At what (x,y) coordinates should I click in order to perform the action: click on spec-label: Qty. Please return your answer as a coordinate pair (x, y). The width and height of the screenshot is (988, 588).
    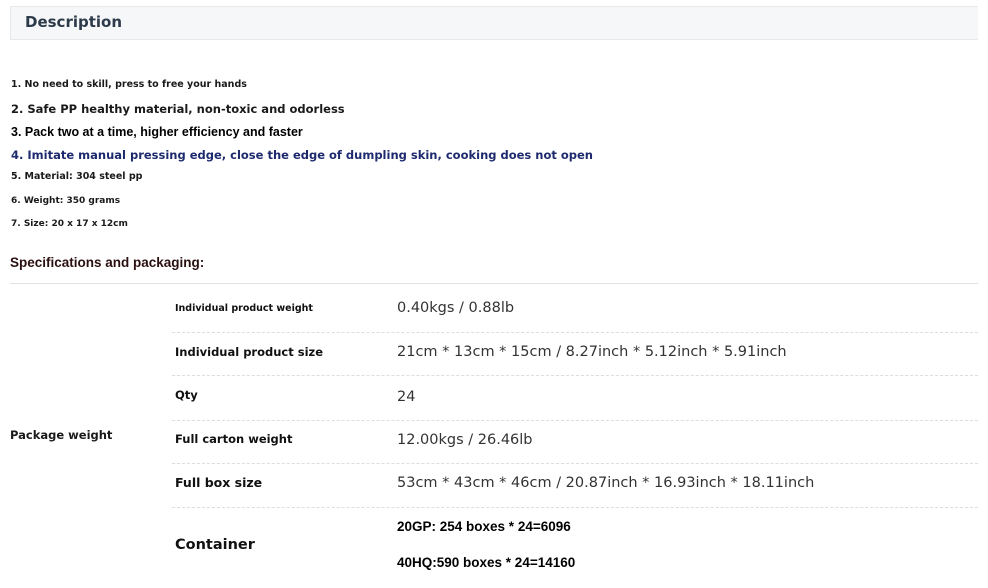
    Looking at the image, I should click on (186, 395).